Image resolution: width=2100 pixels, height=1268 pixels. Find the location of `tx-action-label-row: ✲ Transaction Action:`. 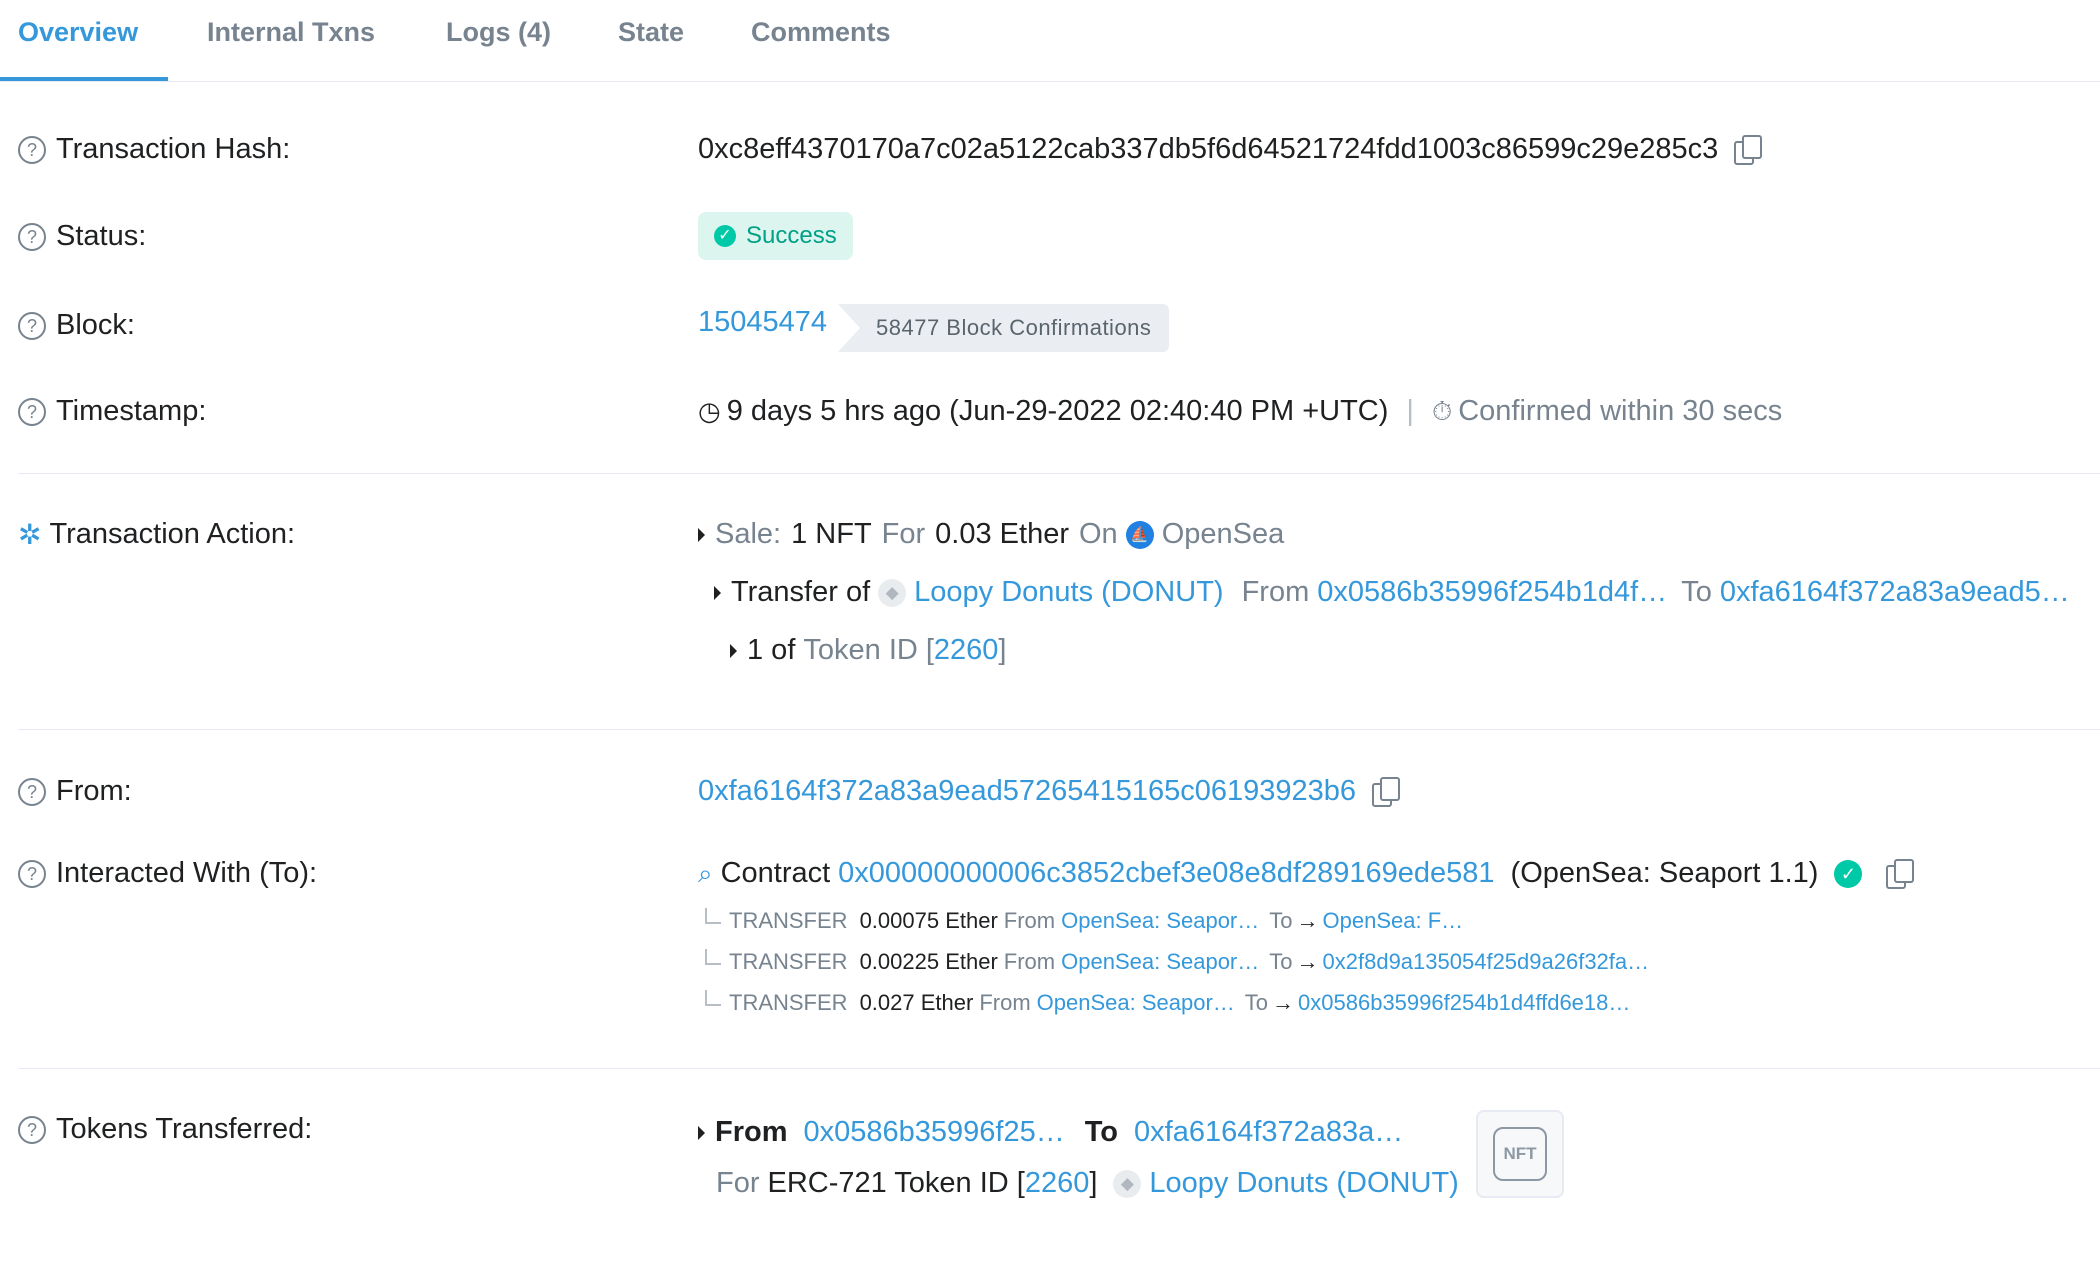

tx-action-label-row: ✲ Transaction Action: is located at coordinates (156, 534).